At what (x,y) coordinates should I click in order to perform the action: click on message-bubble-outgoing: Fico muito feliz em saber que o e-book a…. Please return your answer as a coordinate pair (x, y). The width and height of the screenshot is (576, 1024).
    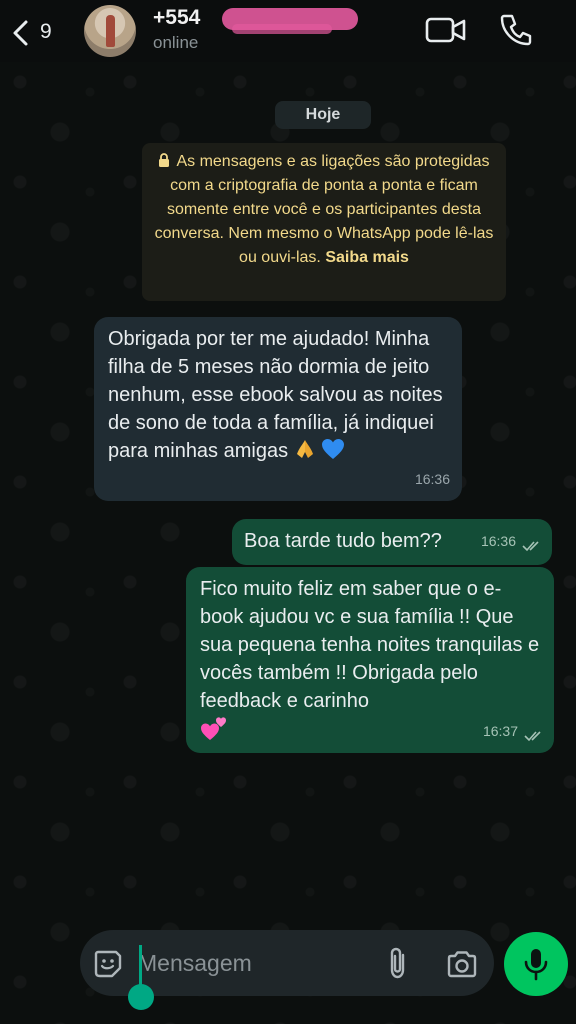
    Looking at the image, I should click on (370, 660).